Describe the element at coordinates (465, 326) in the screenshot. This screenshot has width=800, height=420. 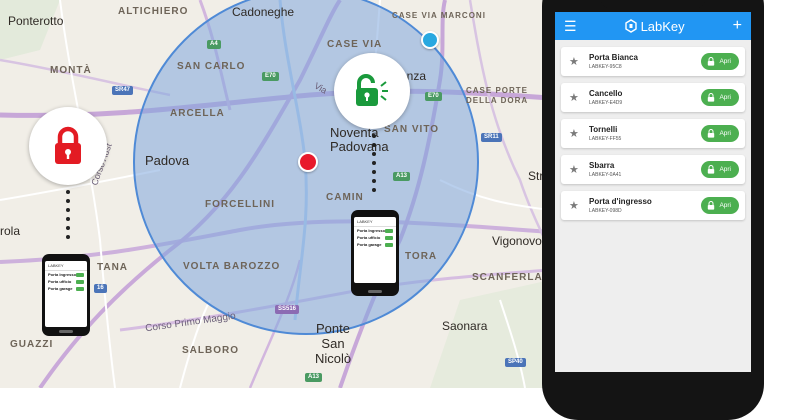
I see `label-saonara: Saonara` at that location.